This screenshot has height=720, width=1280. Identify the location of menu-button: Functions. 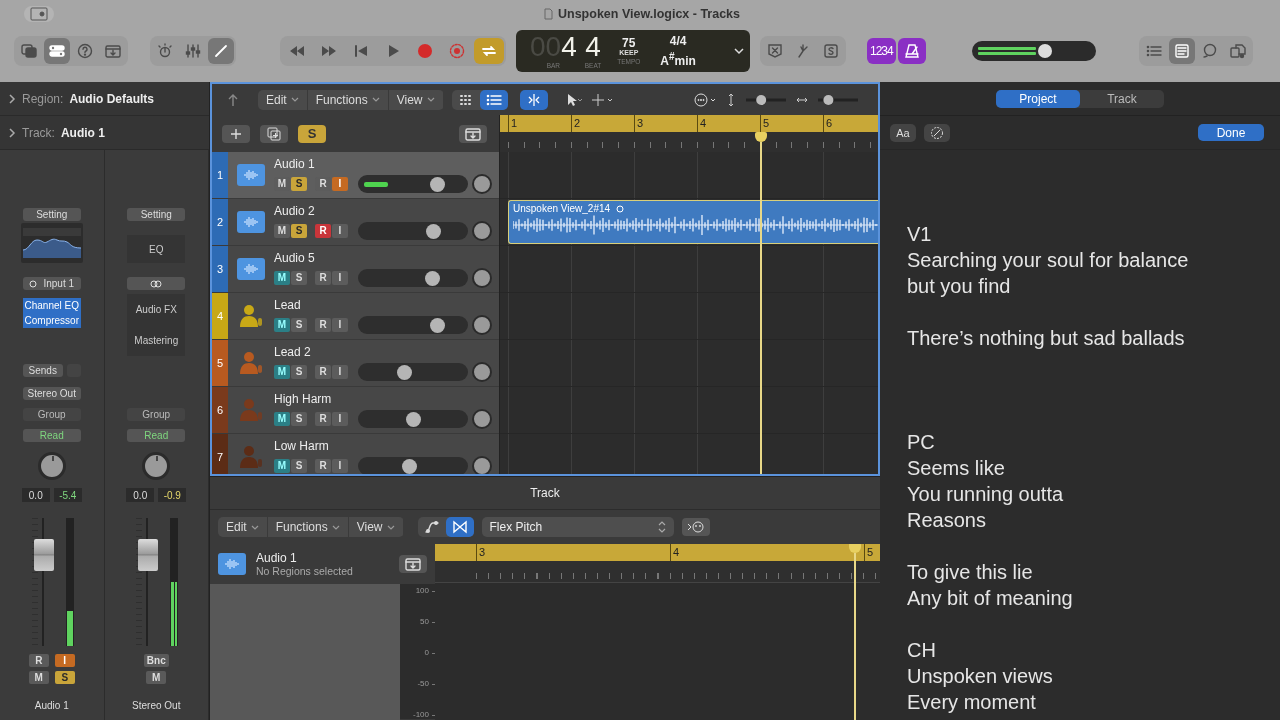
(348, 99).